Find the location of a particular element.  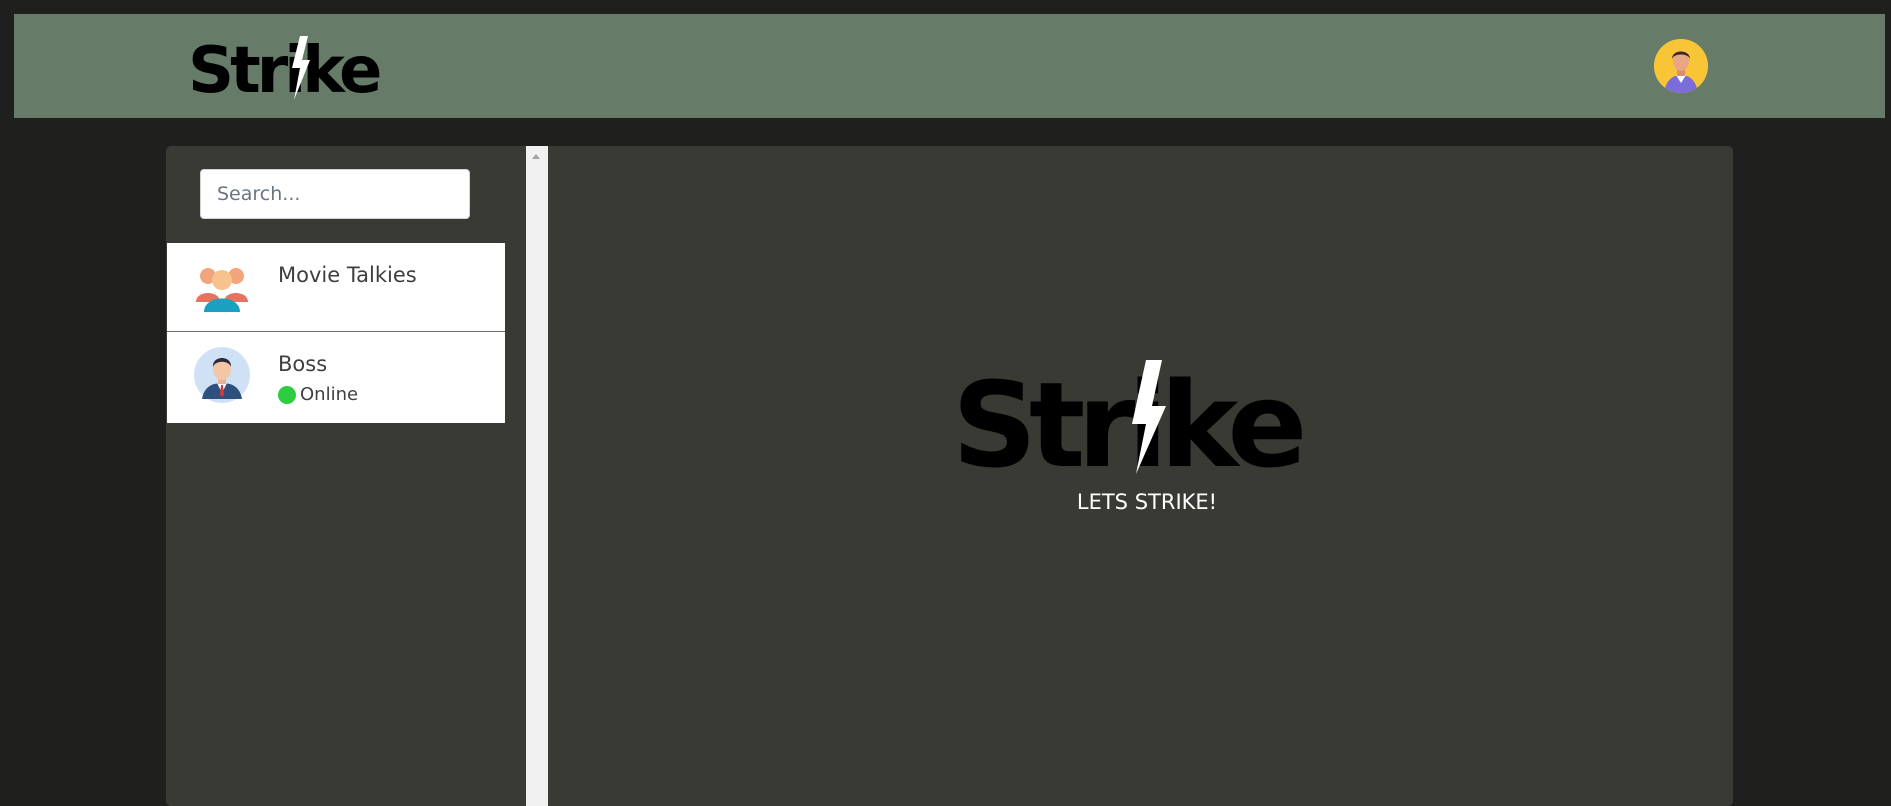

chat-name: Movie Talkies is located at coordinates (347, 275).